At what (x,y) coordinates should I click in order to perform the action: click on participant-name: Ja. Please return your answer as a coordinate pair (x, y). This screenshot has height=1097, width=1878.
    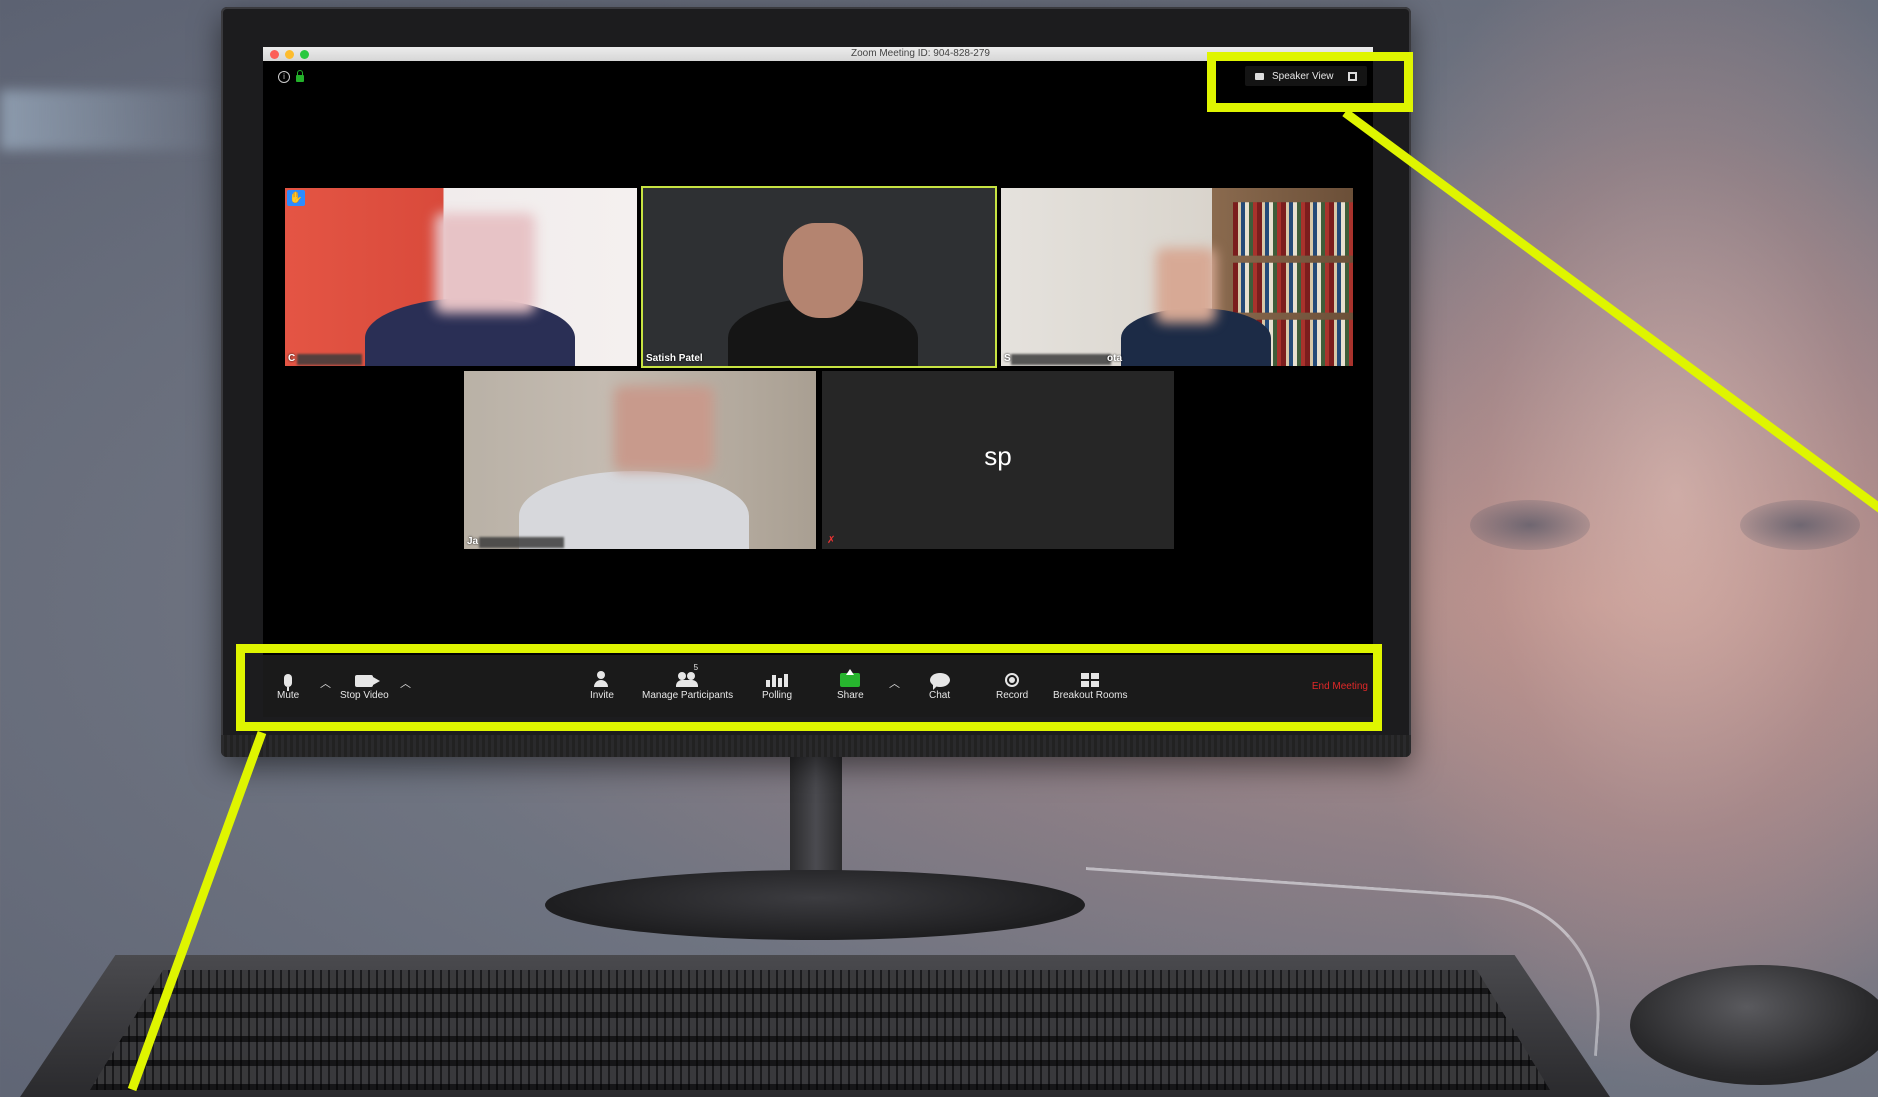
    Looking at the image, I should click on (473, 541).